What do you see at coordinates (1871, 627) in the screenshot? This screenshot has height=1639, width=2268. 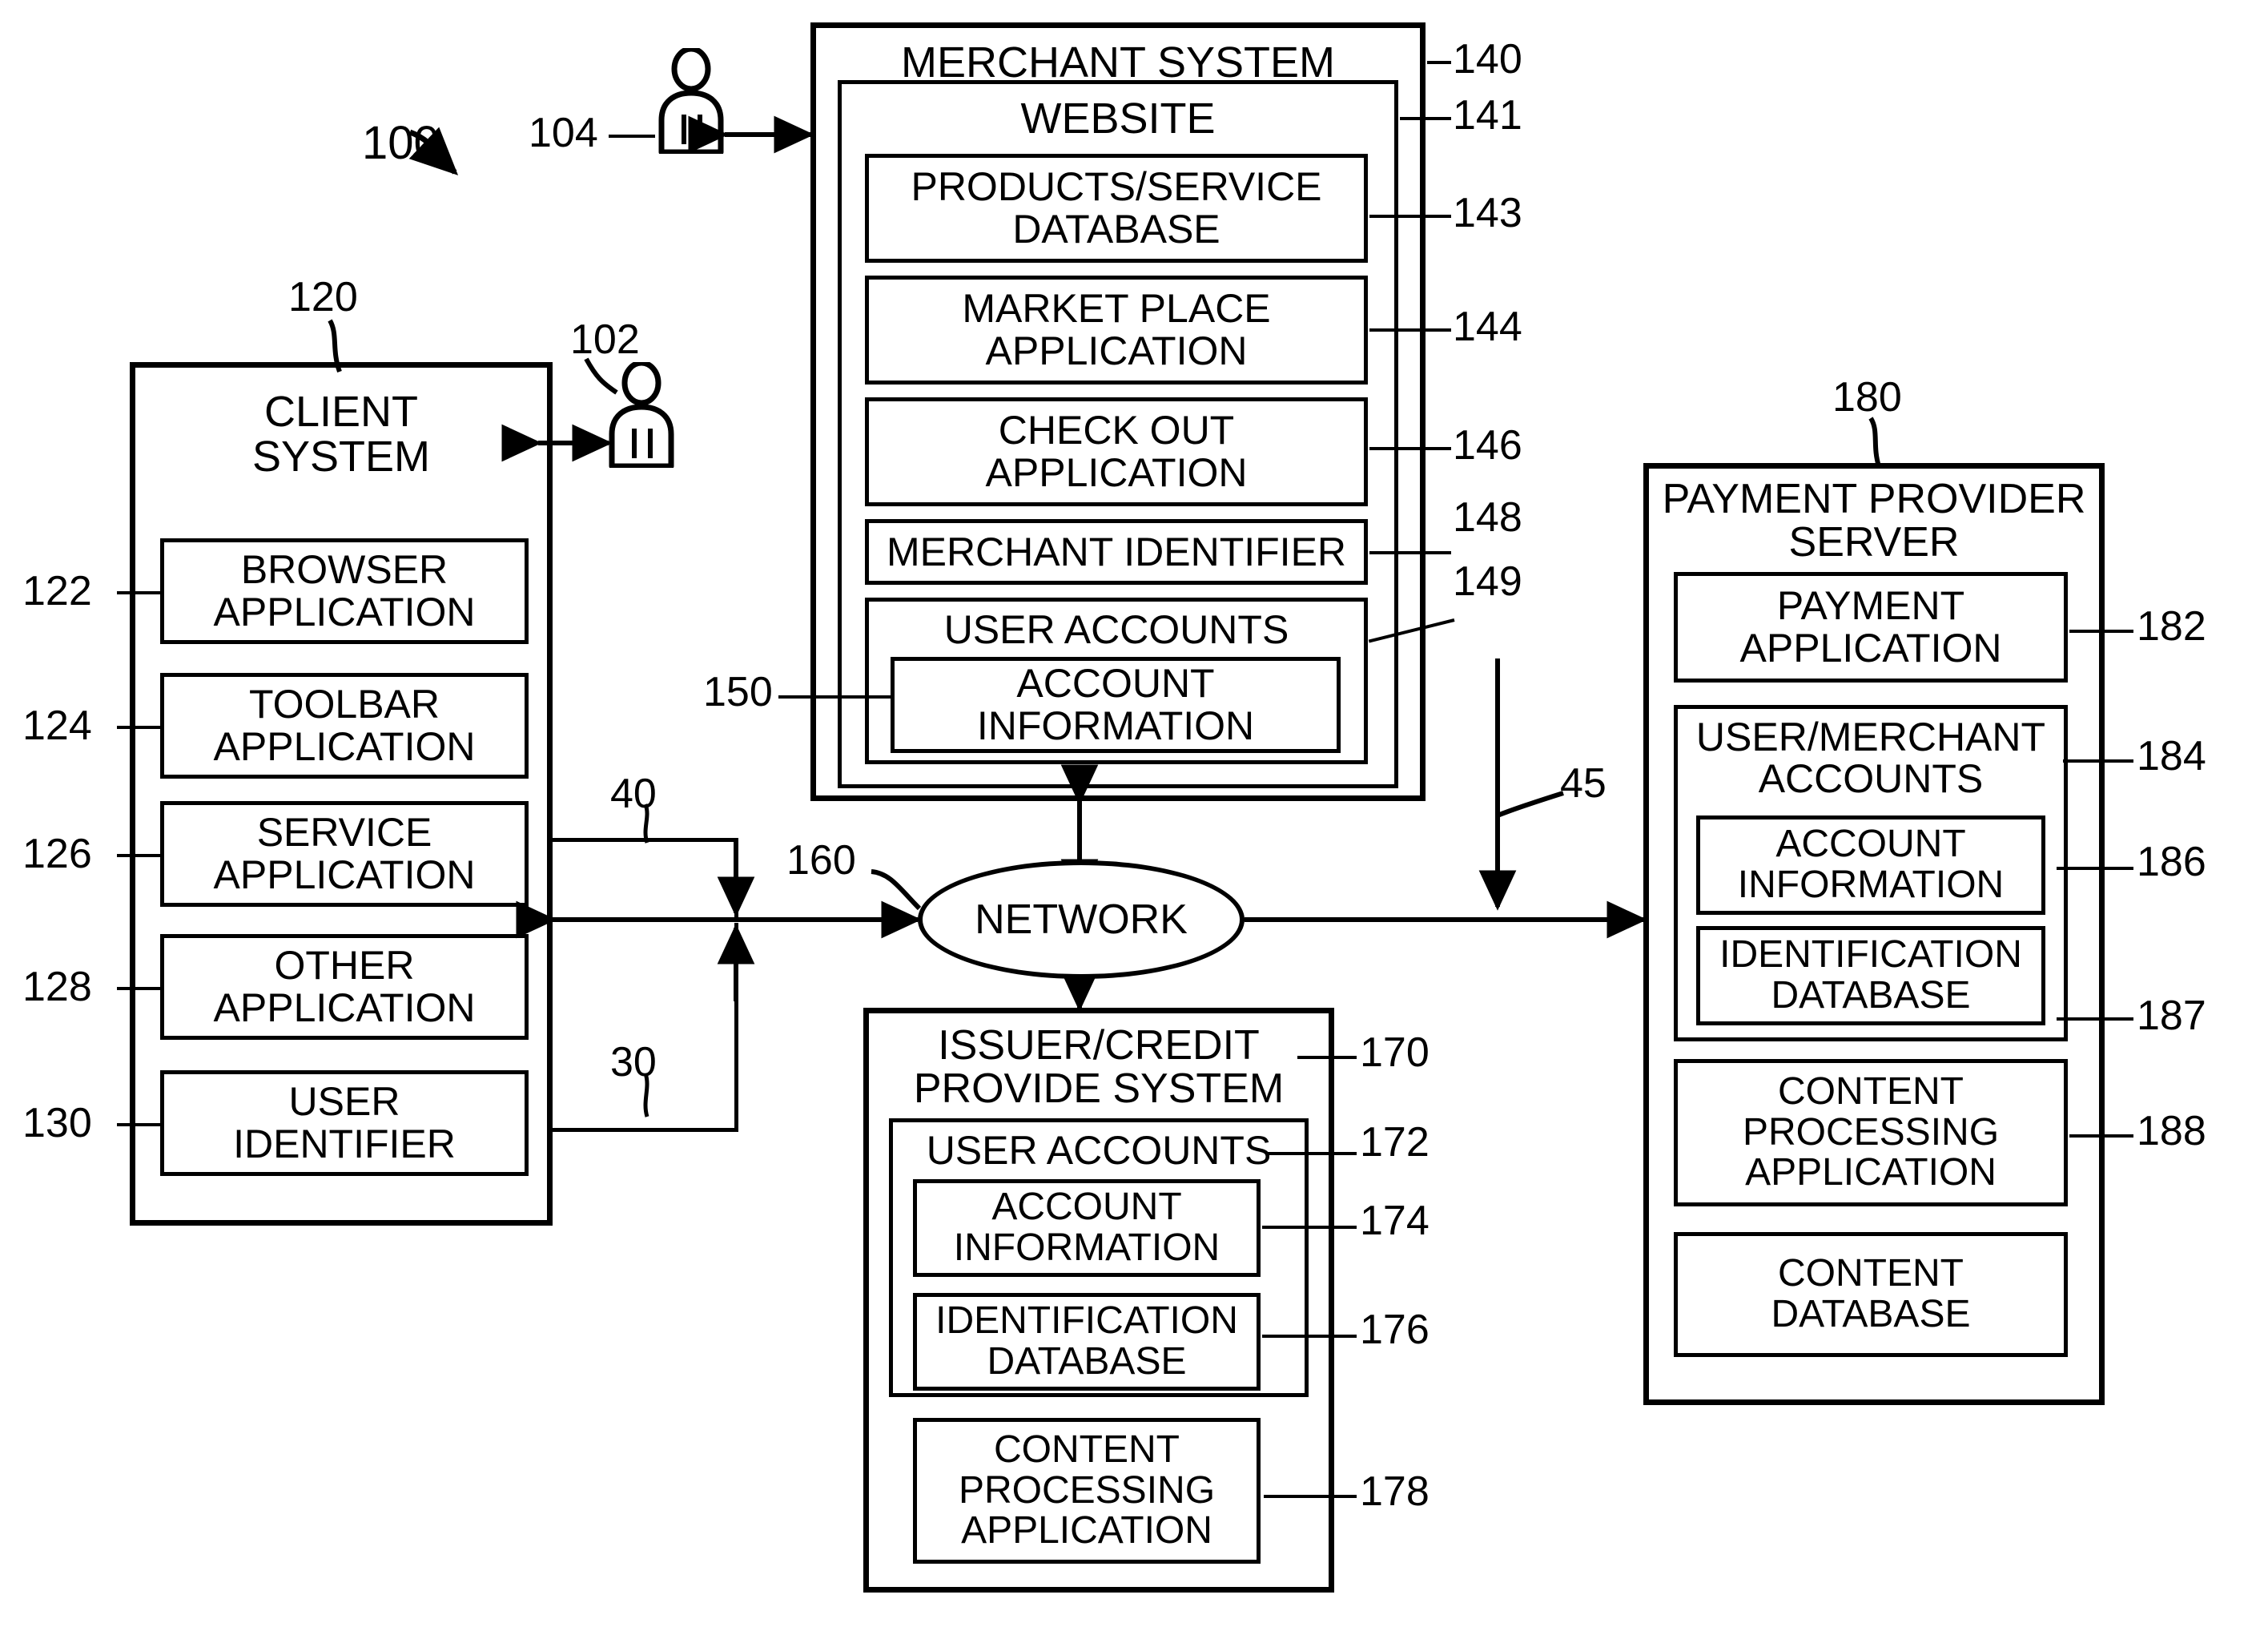 I see `payment-application: PAYMENT APPLICATION` at bounding box center [1871, 627].